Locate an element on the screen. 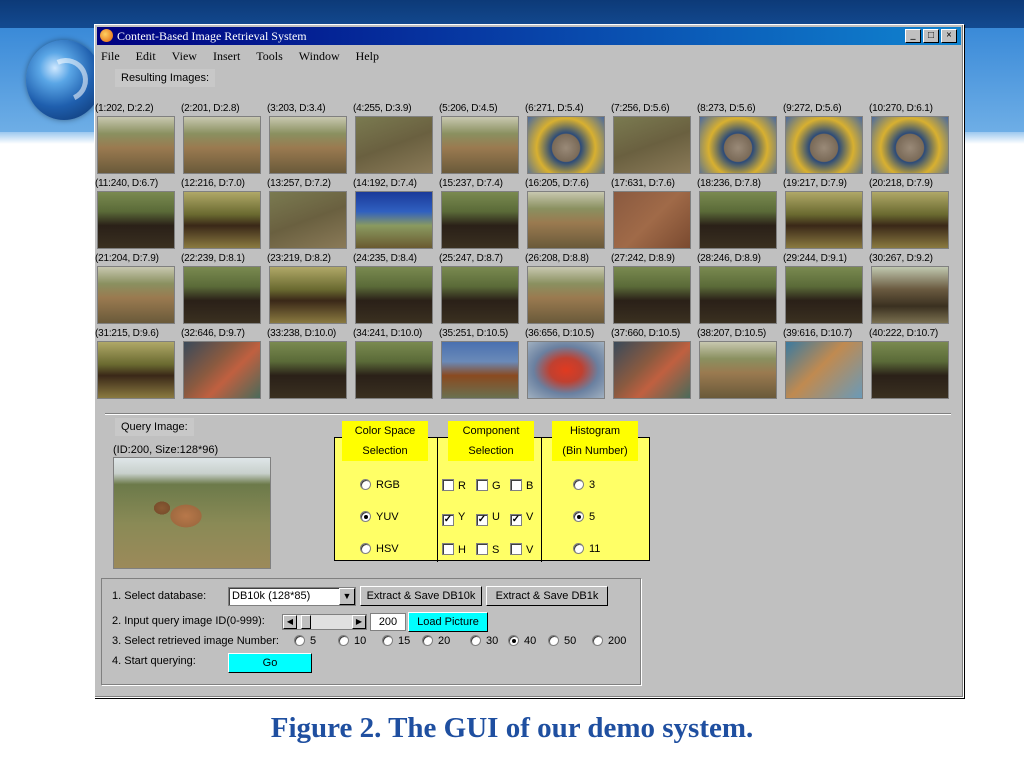 Image resolution: width=1024 pixels, height=768 pixels. result-cell: (2:201, D:2.8) is located at coordinates (224, 143).